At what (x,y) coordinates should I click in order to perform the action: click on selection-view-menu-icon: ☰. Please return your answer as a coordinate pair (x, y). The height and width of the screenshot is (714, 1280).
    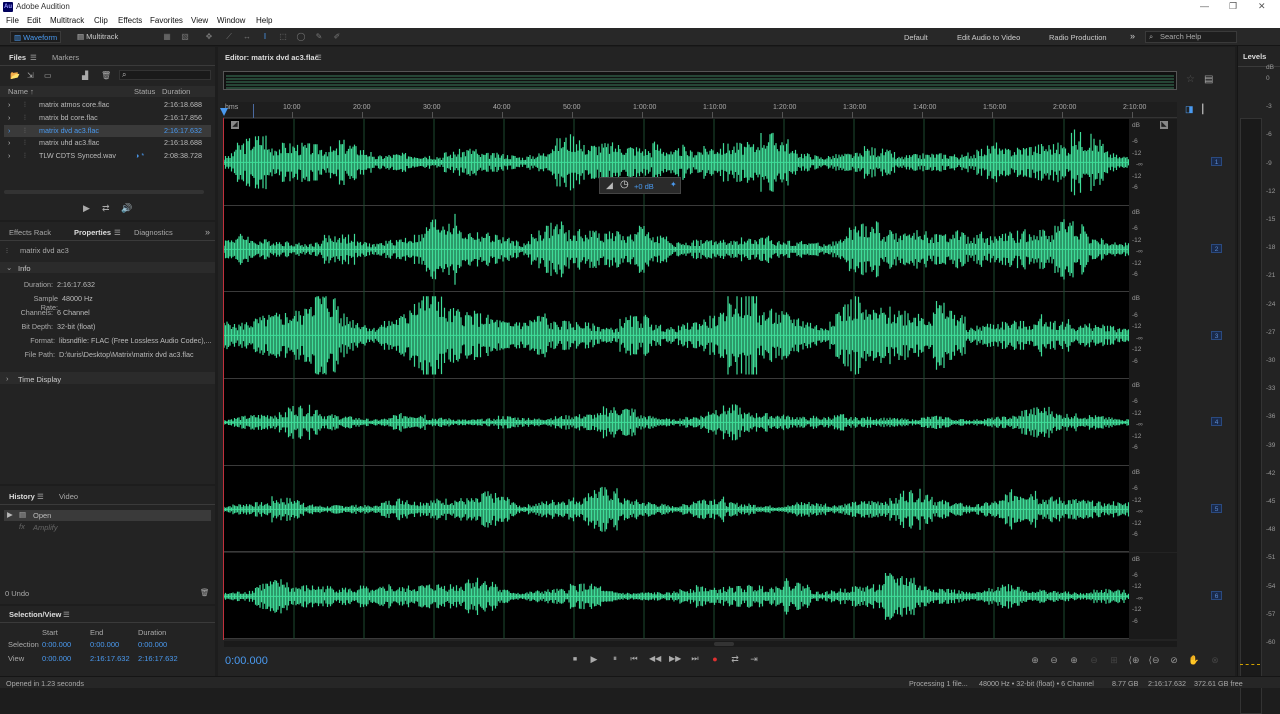
    Looking at the image, I should click on (66, 614).